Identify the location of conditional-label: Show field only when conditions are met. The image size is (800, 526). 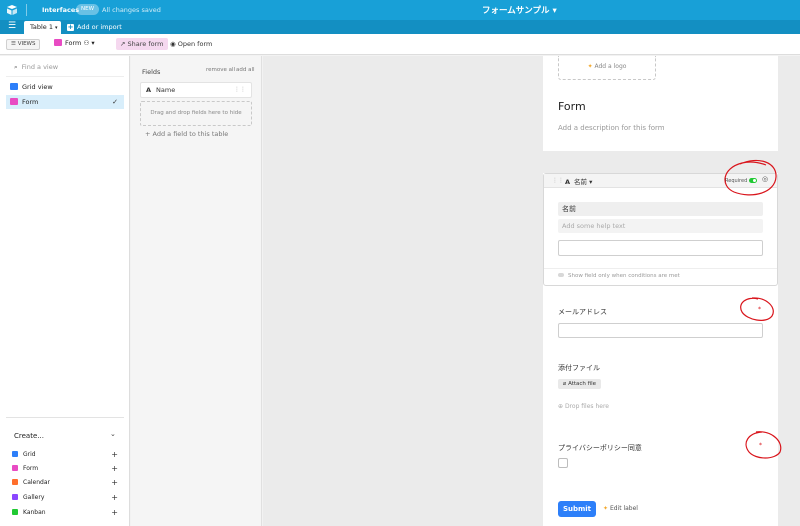
(624, 276).